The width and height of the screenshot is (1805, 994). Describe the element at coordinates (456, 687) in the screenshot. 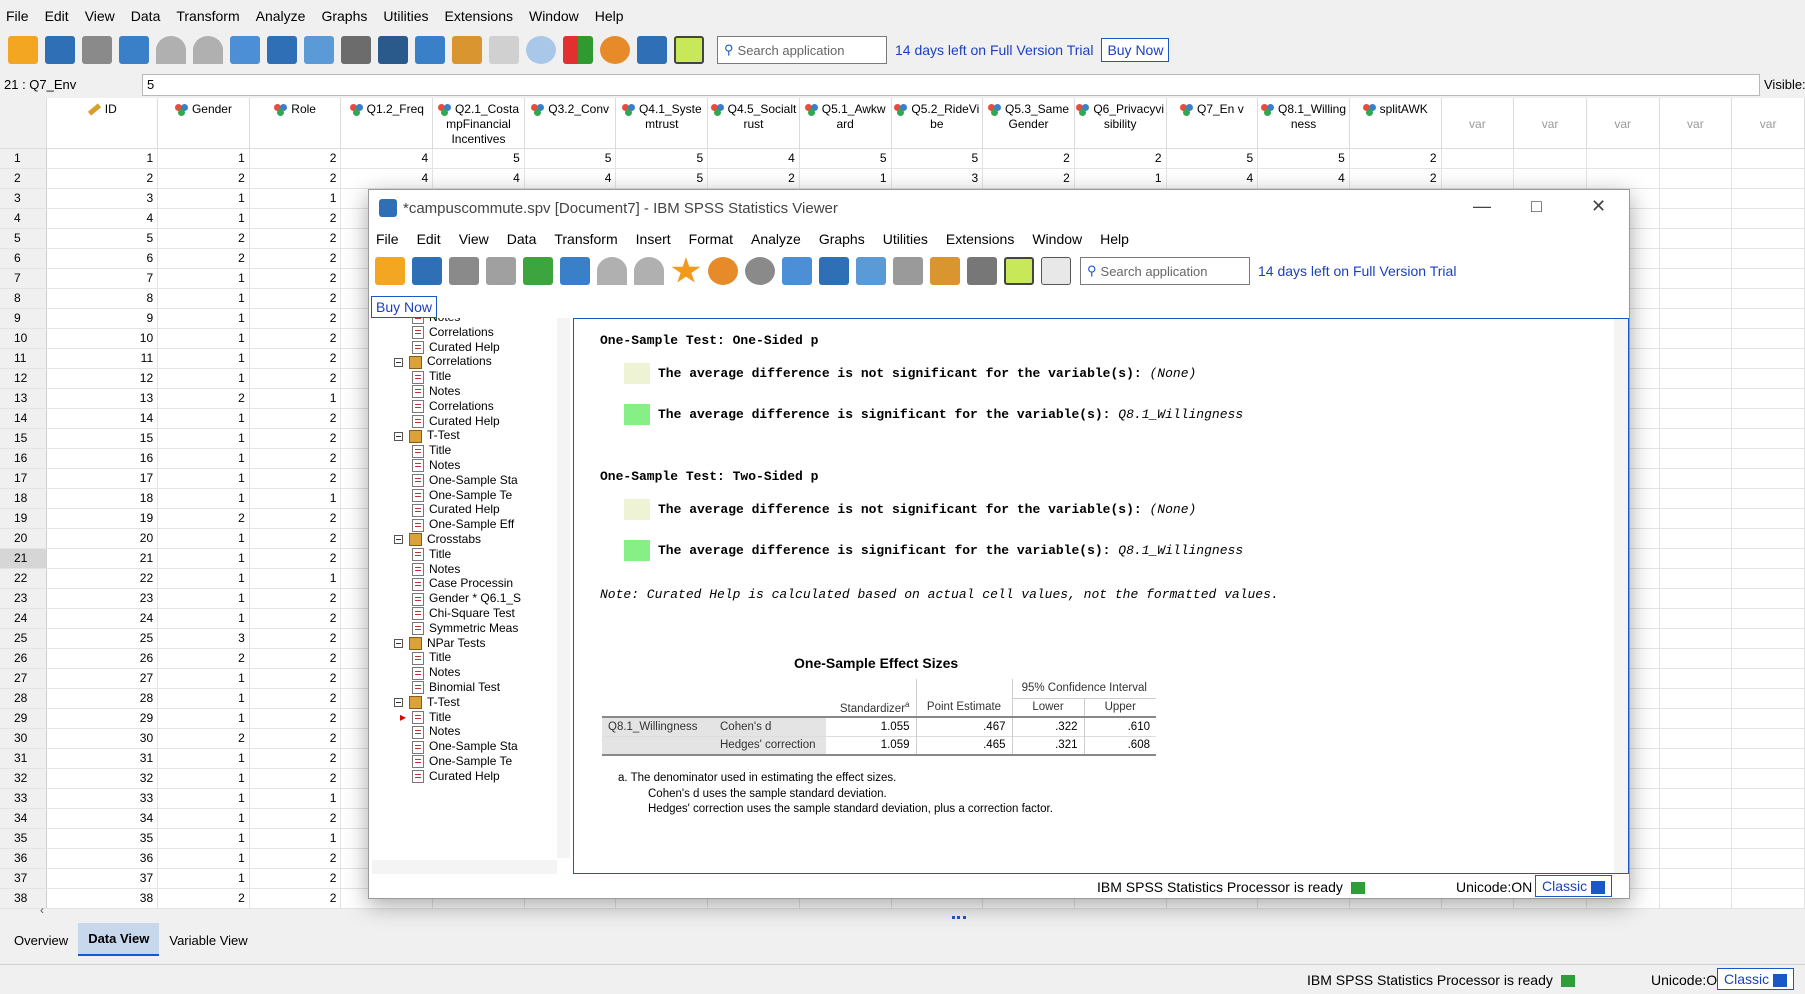

I see `outline-item: Binomial Test` at that location.